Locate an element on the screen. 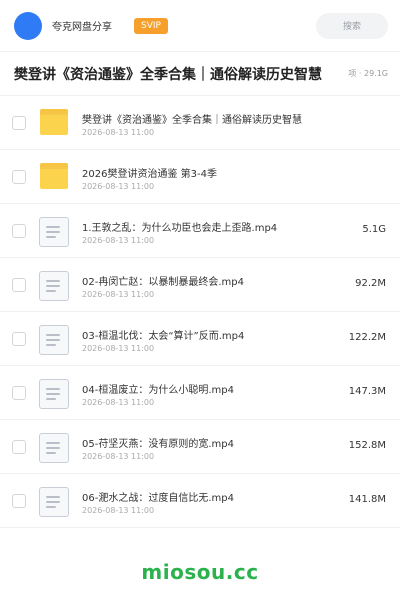 The height and width of the screenshot is (600, 400). list-item: 2026樊登讲资治通鉴 第3-4季 2026-08-13 11:00 is located at coordinates (200, 177).